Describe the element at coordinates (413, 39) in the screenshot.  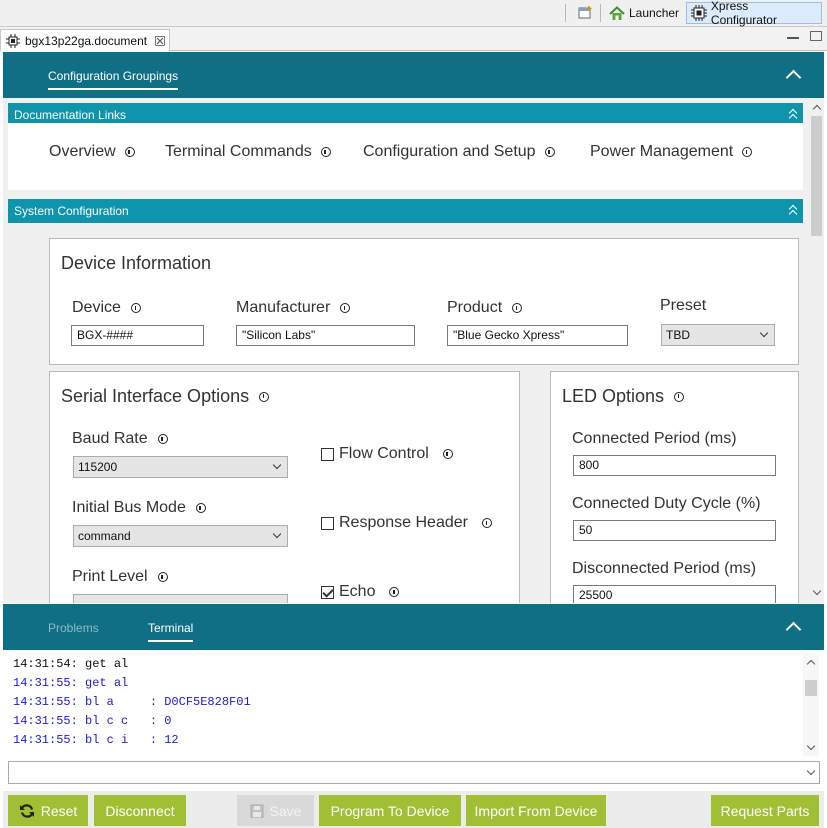
I see `editor-tab-row: bgx13p22ga.document` at that location.